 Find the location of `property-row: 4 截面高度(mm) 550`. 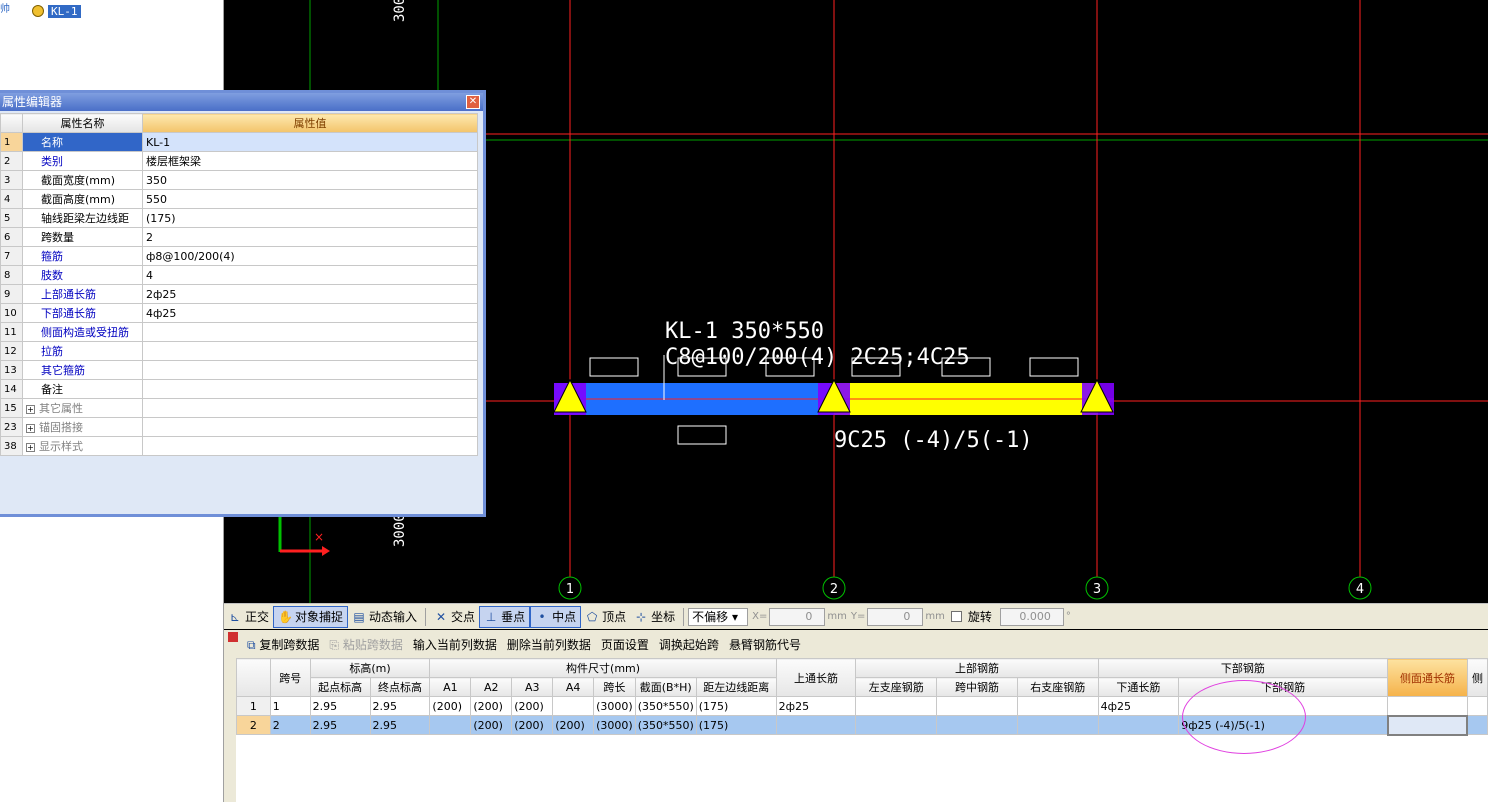

property-row: 4 截面高度(mm) 550 is located at coordinates (239, 199).